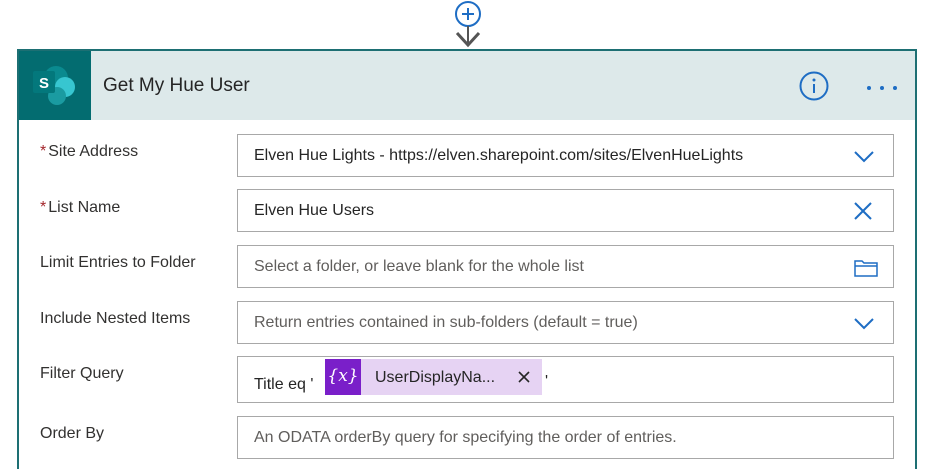  Describe the element at coordinates (93, 151) in the screenshot. I see `site-address-label-text: Site Address` at that location.